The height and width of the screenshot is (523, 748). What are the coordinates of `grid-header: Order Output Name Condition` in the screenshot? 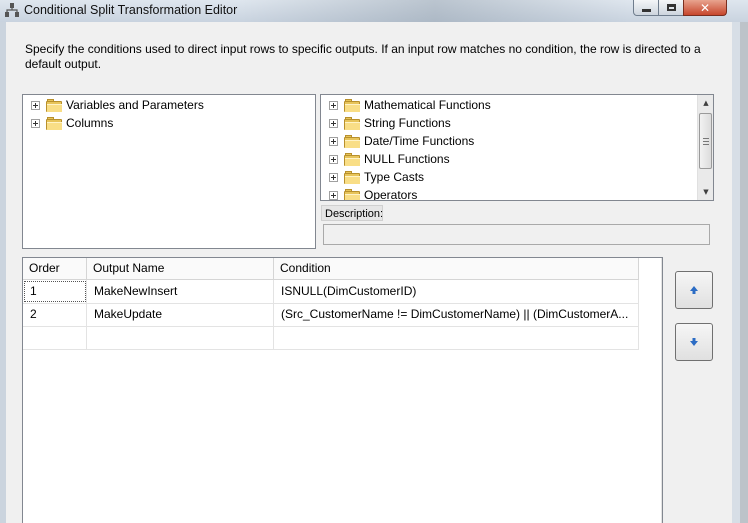 It's located at (331, 269).